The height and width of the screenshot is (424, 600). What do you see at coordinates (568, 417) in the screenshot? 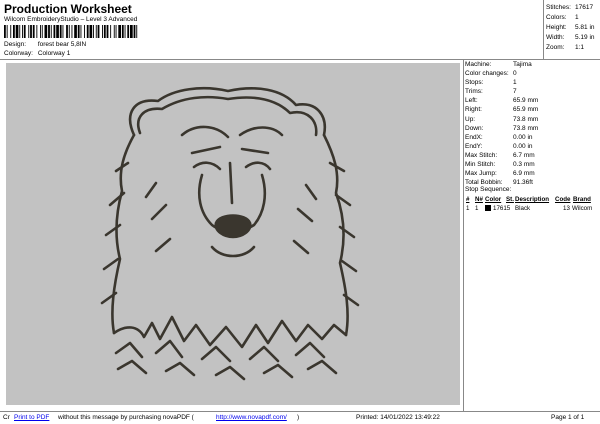
I see `page-count: Page 1 of 1` at bounding box center [568, 417].